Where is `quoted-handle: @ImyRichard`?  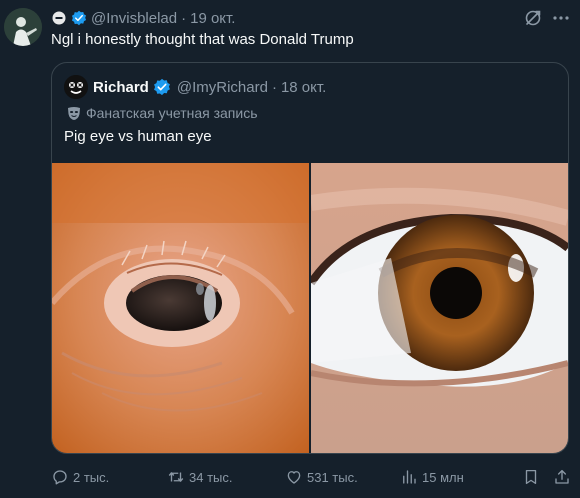
quoted-handle: @ImyRichard is located at coordinates (222, 87).